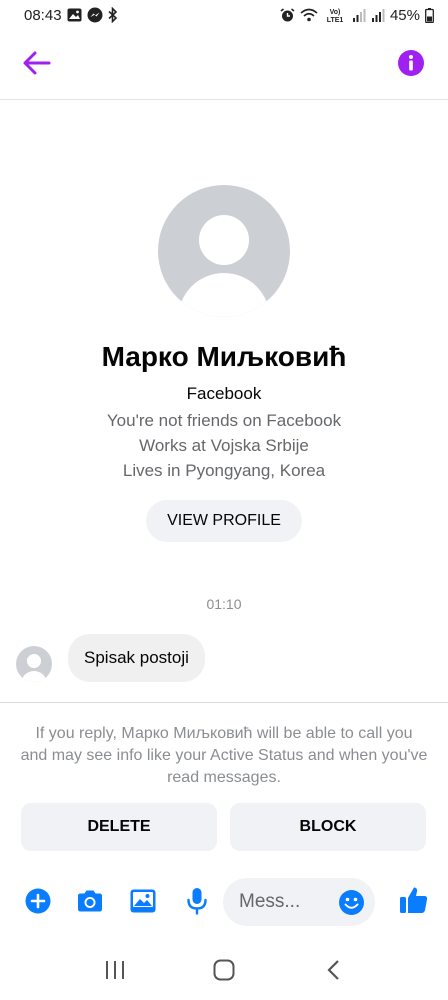  I want to click on thumbs-up-icon, so click(414, 902).